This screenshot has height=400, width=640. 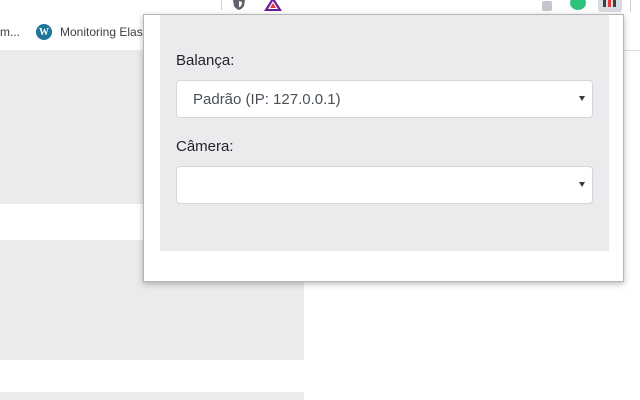 What do you see at coordinates (578, 5) in the screenshot?
I see `grammarly-icon` at bounding box center [578, 5].